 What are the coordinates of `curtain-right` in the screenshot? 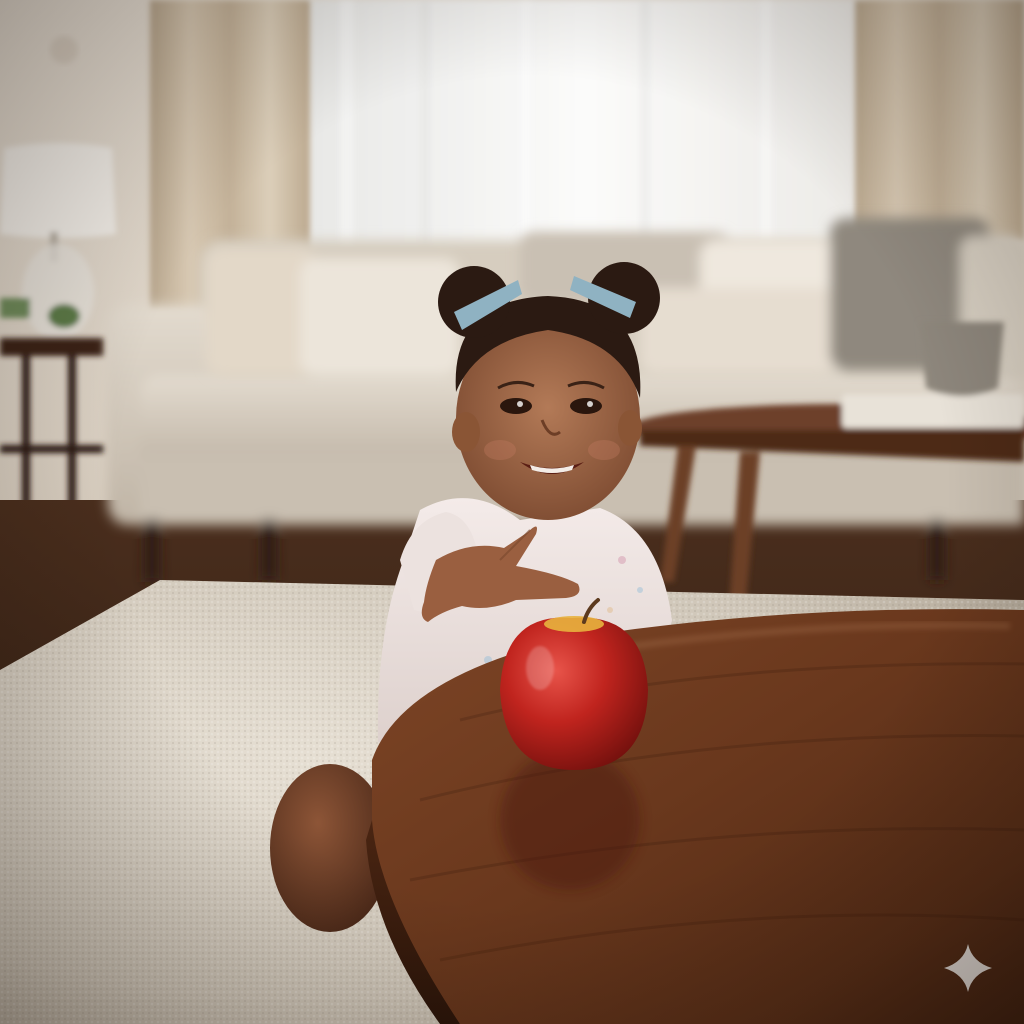 It's located at (939, 120).